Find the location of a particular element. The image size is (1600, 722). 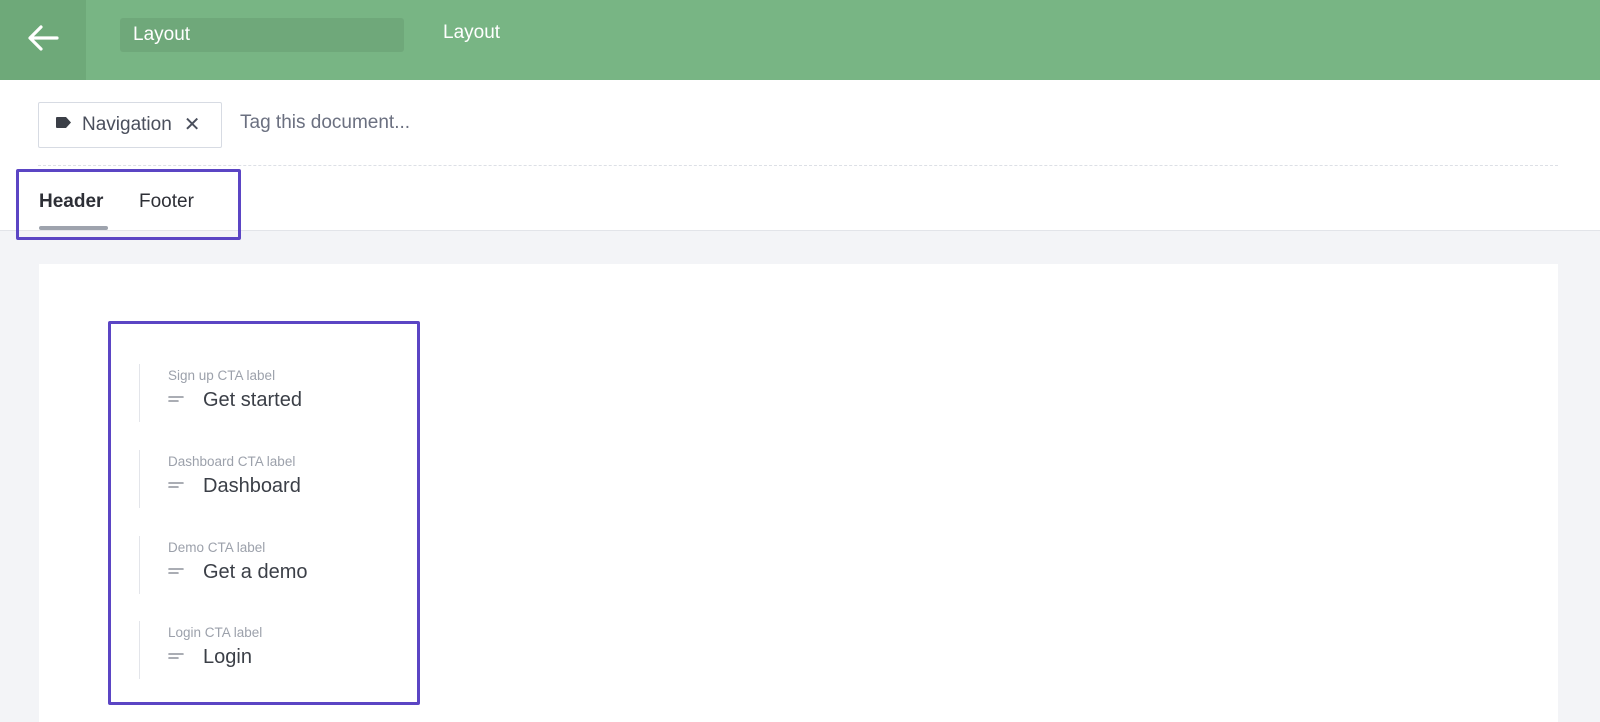

arrow-left-icon is located at coordinates (43, 40).